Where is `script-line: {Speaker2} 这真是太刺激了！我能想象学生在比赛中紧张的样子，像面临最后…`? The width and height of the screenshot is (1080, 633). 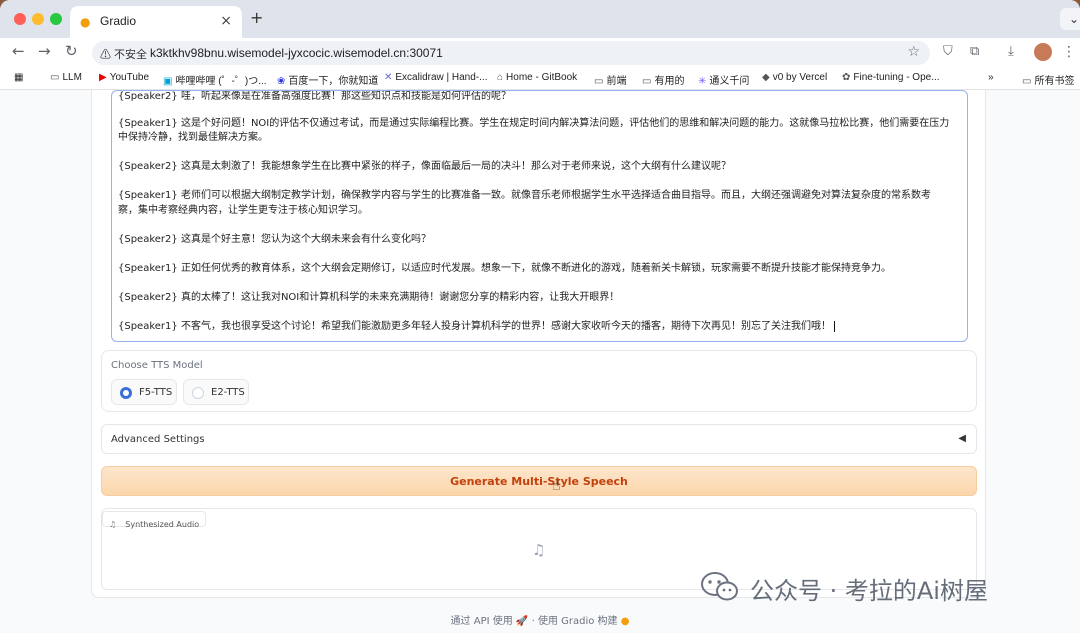 script-line: {Speaker2} 这真是太刺激了！我能想象学生在比赛中紧张的样子，像面临最后… is located at coordinates (424, 166).